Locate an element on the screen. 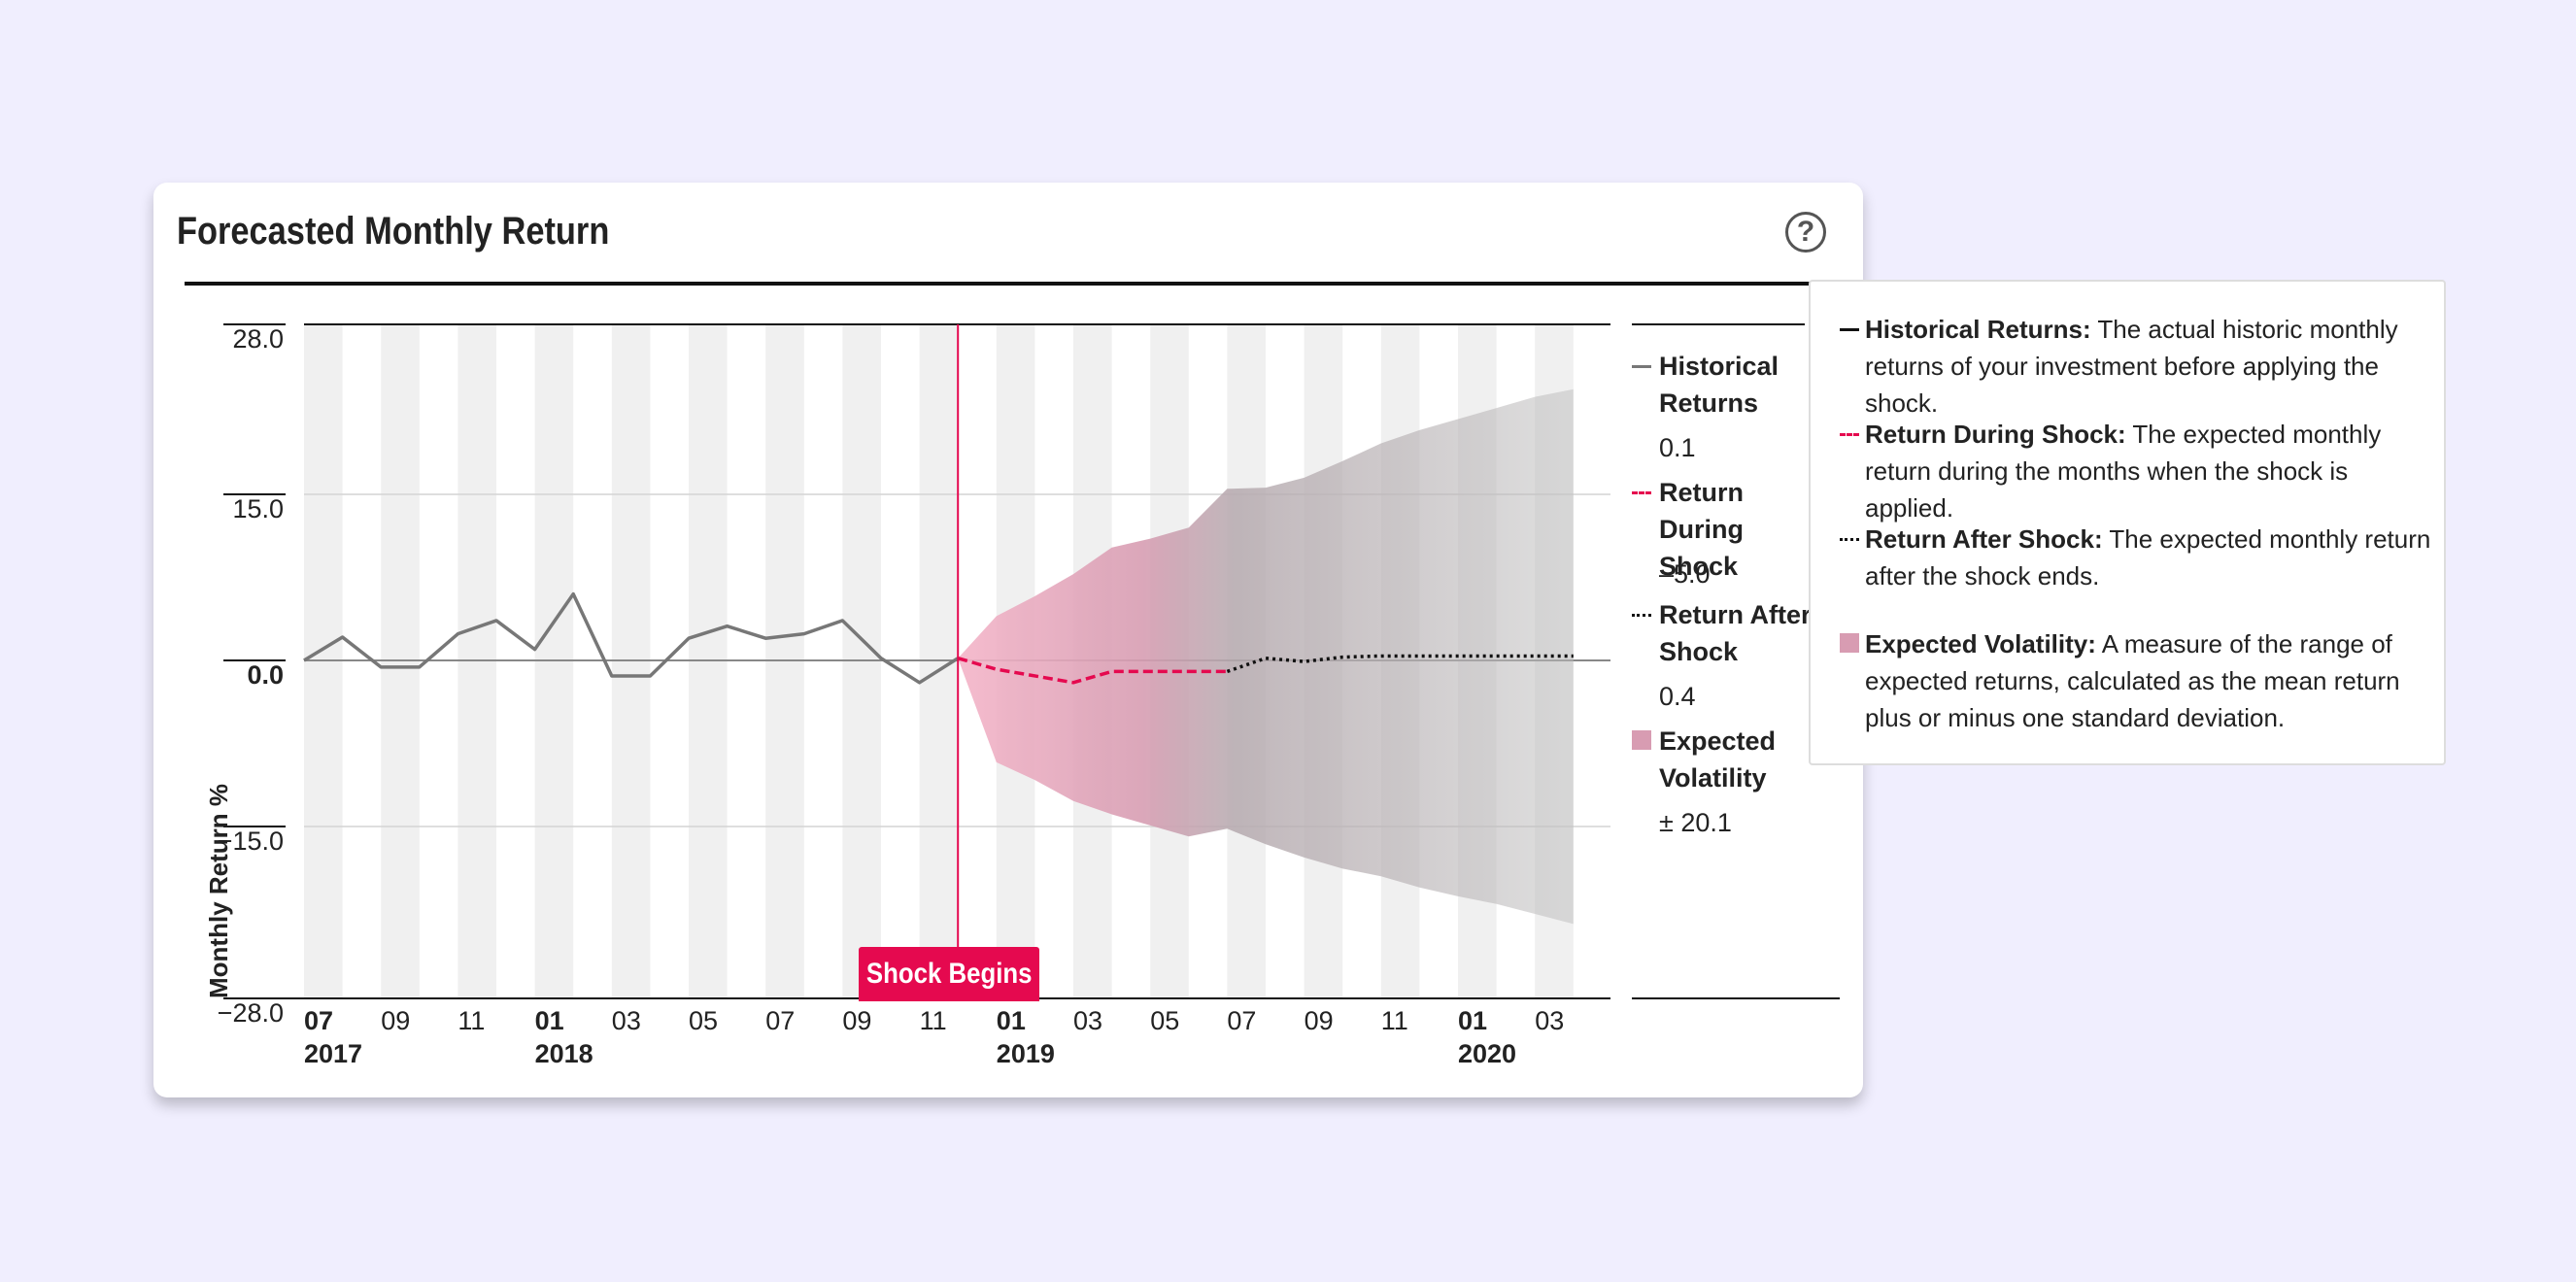  tooltip-term: Return During Shock: is located at coordinates (1995, 434).